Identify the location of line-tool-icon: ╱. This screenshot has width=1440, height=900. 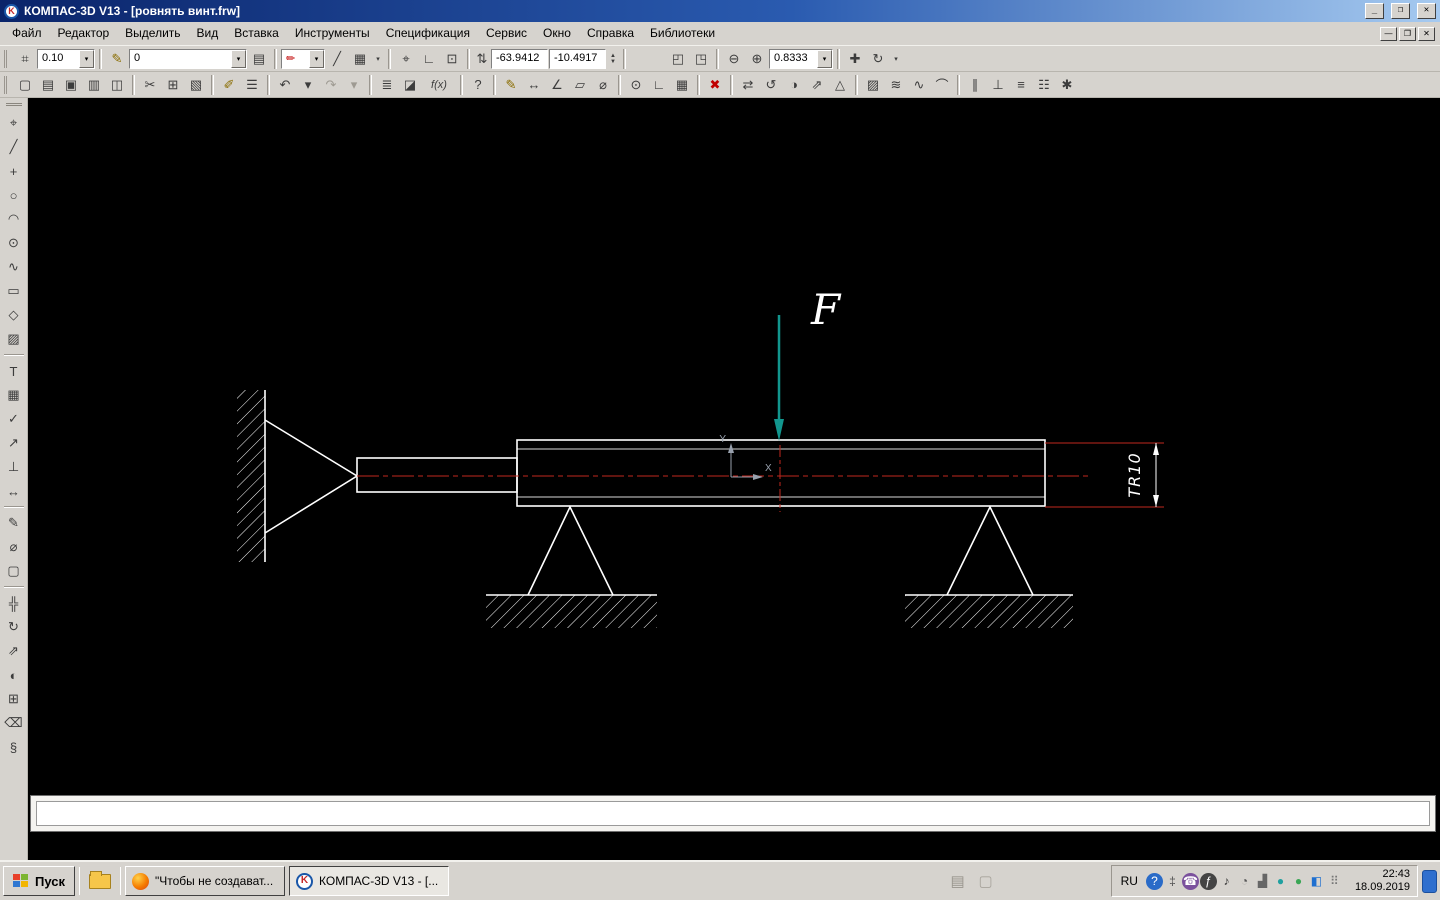
(14, 147).